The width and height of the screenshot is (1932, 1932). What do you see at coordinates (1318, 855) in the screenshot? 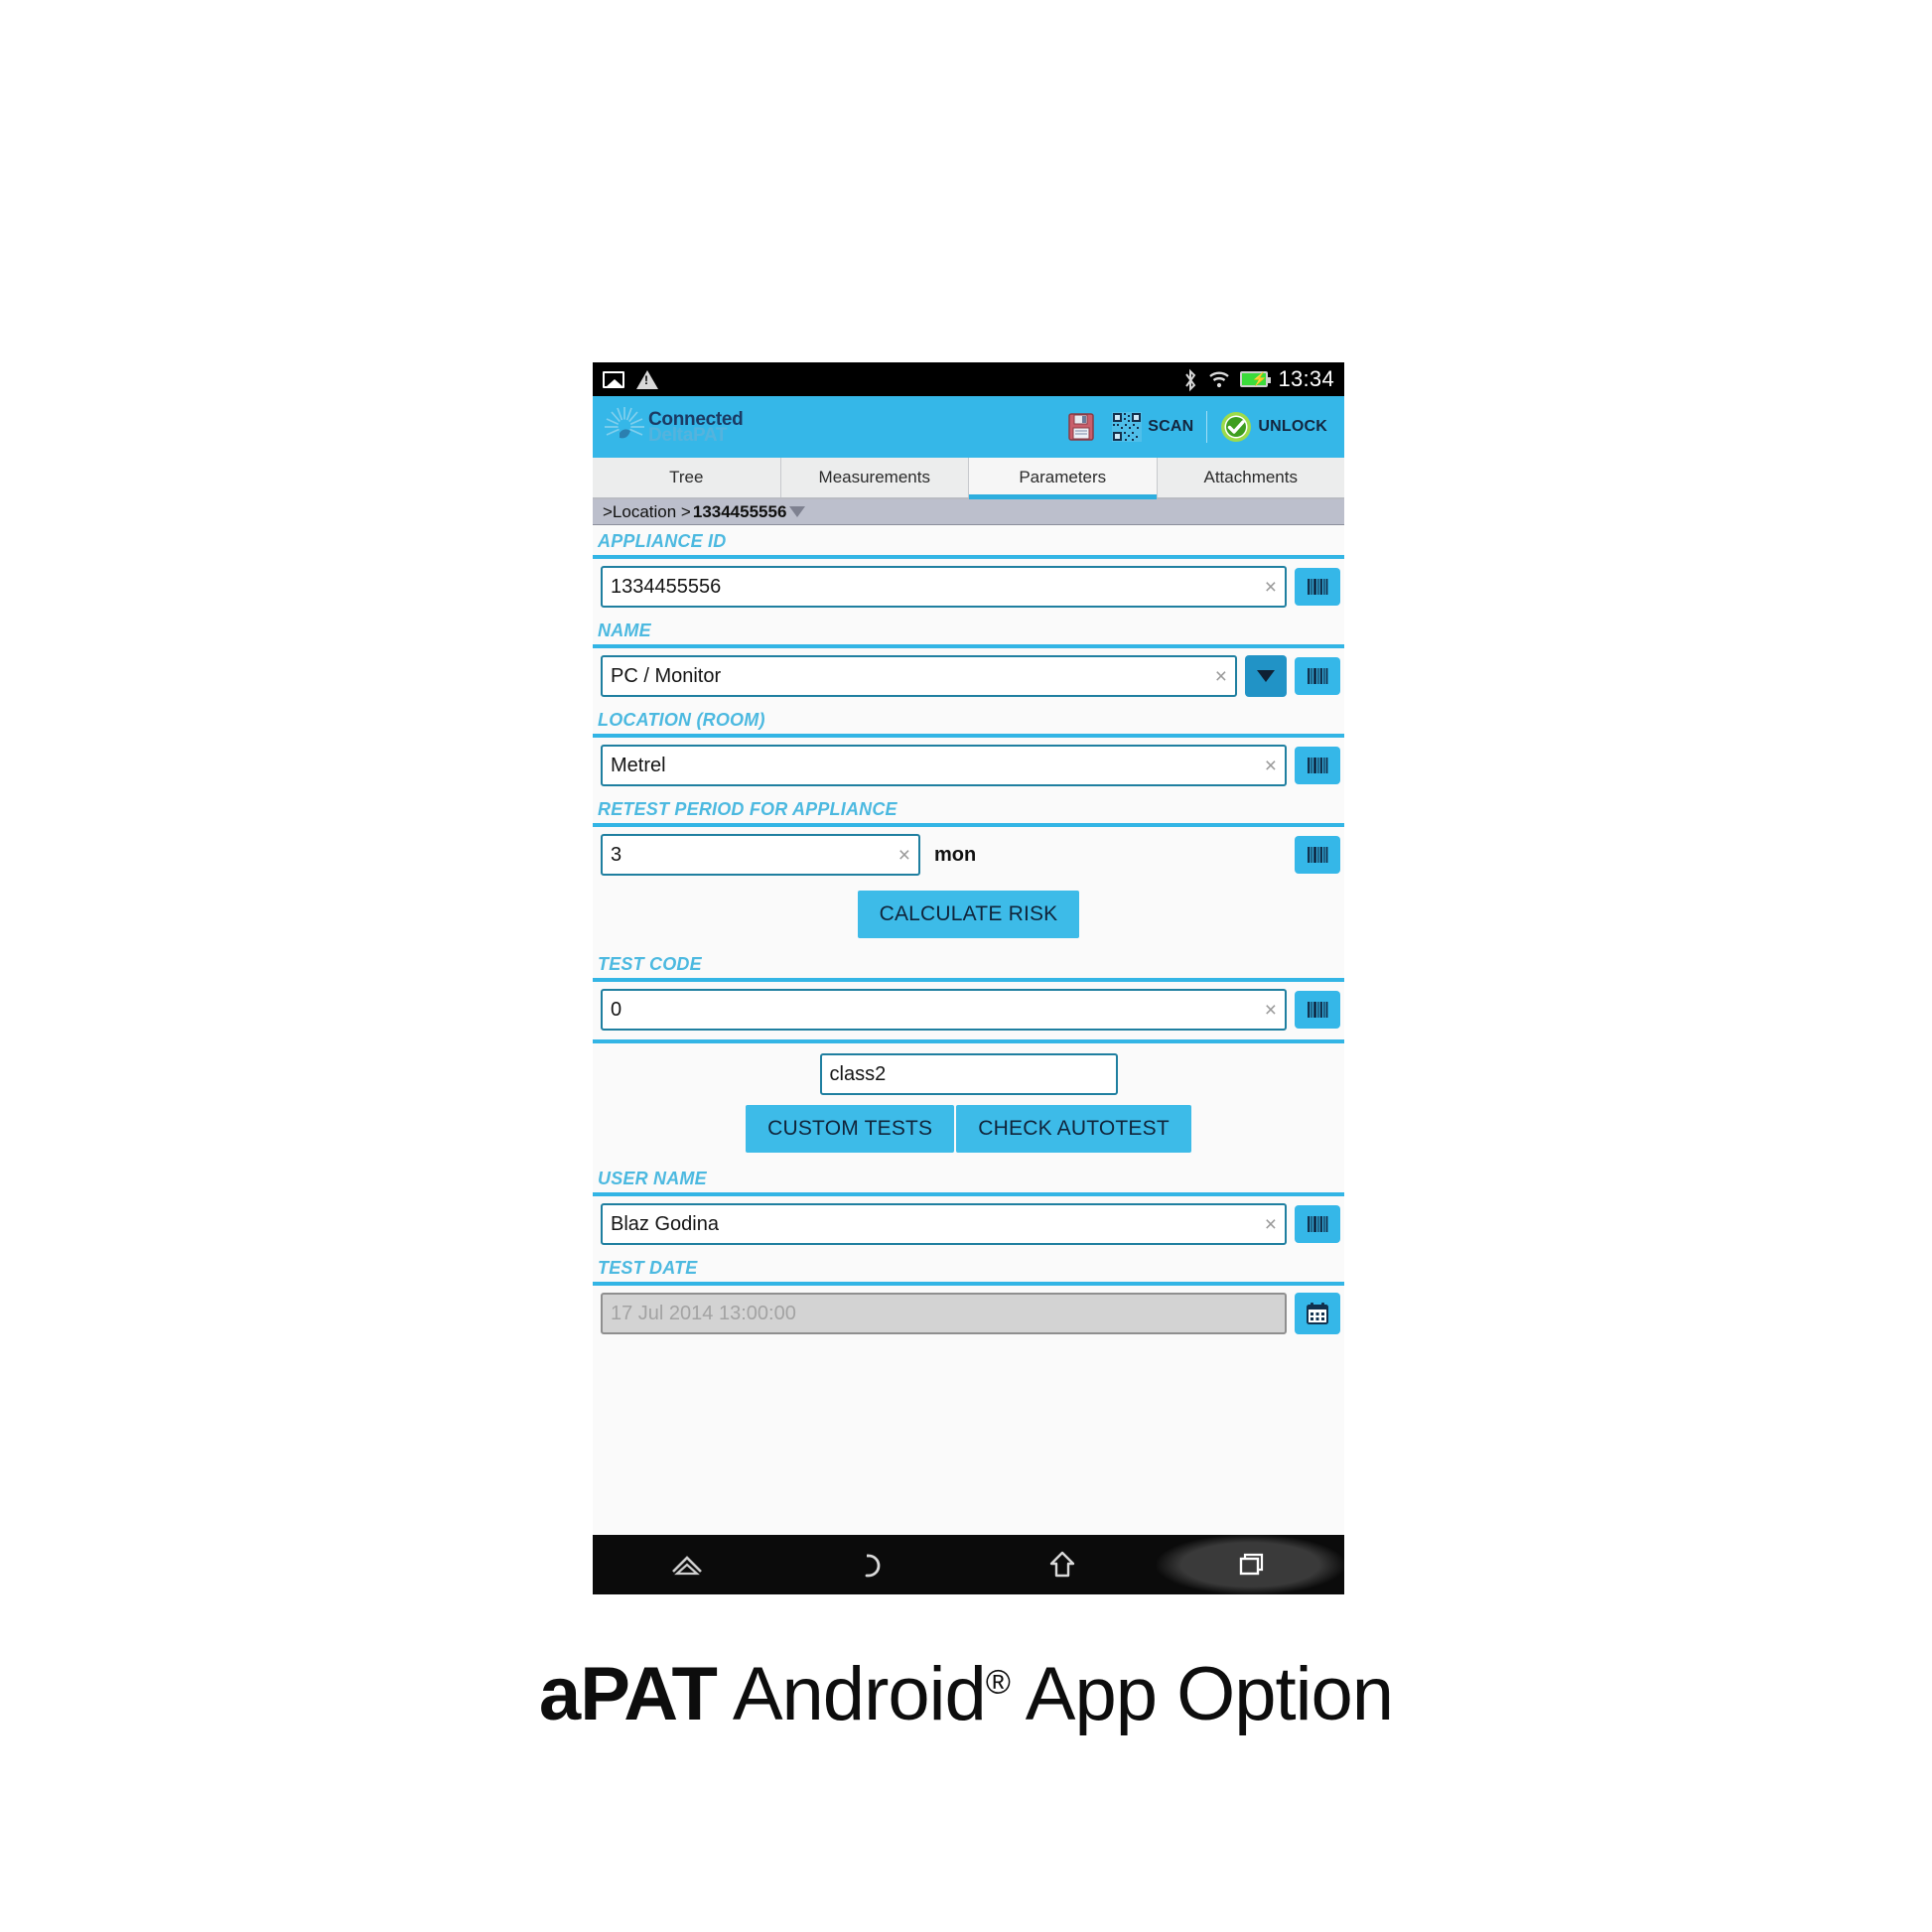
I see `retest-period-barcode-button` at bounding box center [1318, 855].